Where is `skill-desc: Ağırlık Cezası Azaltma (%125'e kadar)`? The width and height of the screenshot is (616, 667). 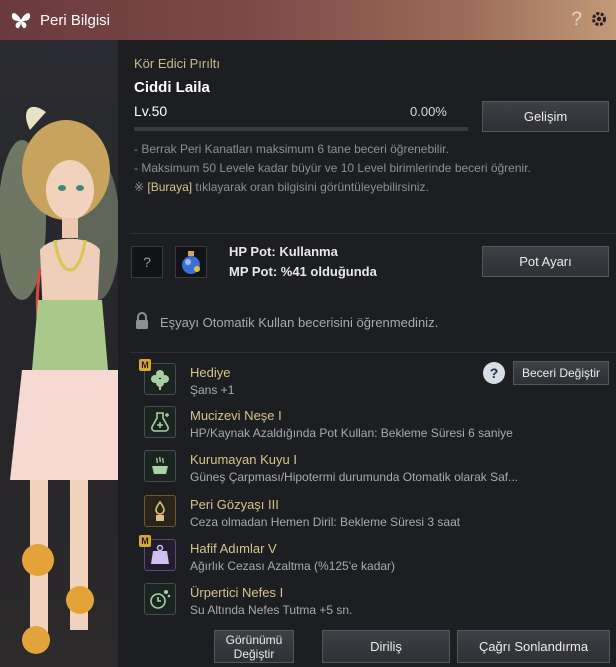
skill-desc: Ağırlık Cezası Azaltma (%125'e kadar) is located at coordinates (293, 566).